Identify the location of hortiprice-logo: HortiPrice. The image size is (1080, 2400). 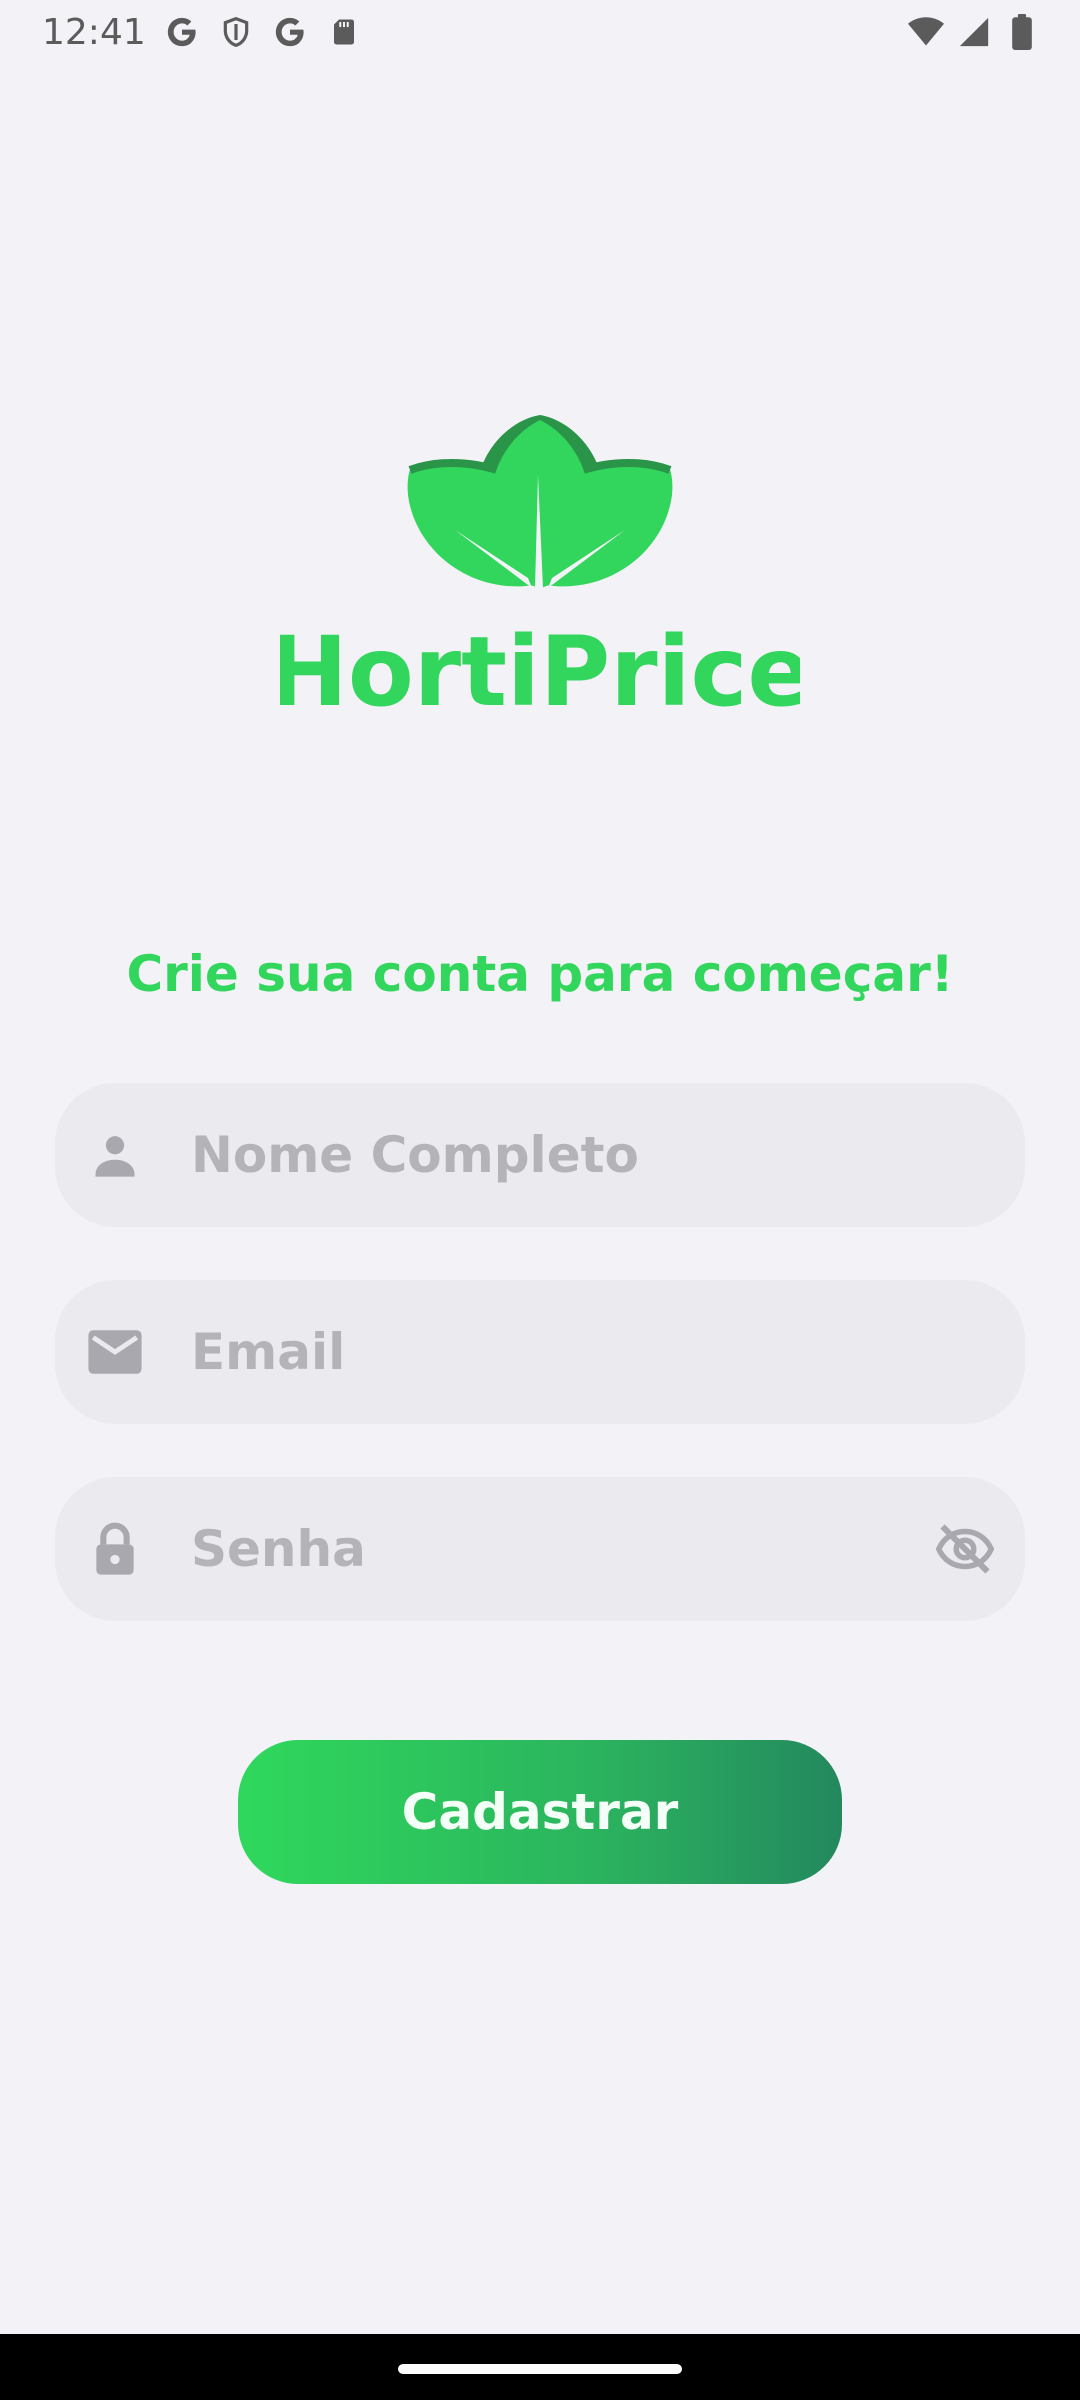
(540, 570).